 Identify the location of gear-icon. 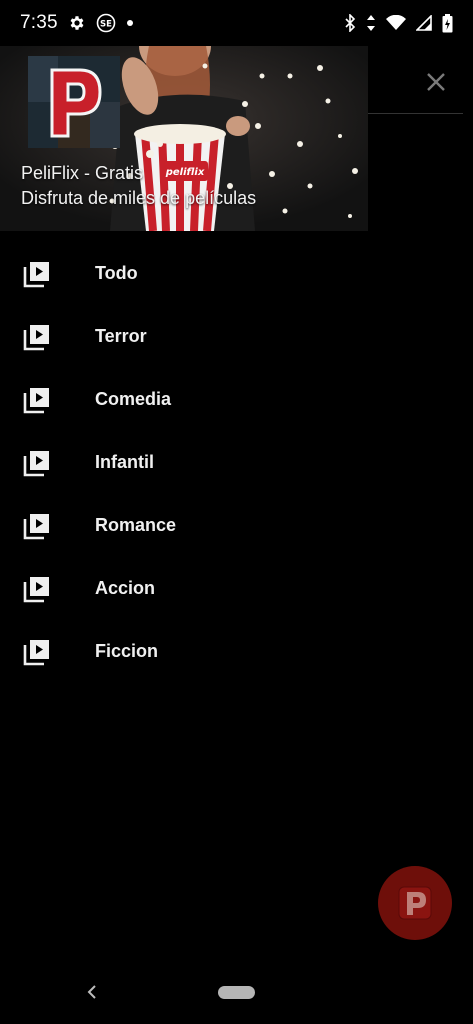
(77, 23).